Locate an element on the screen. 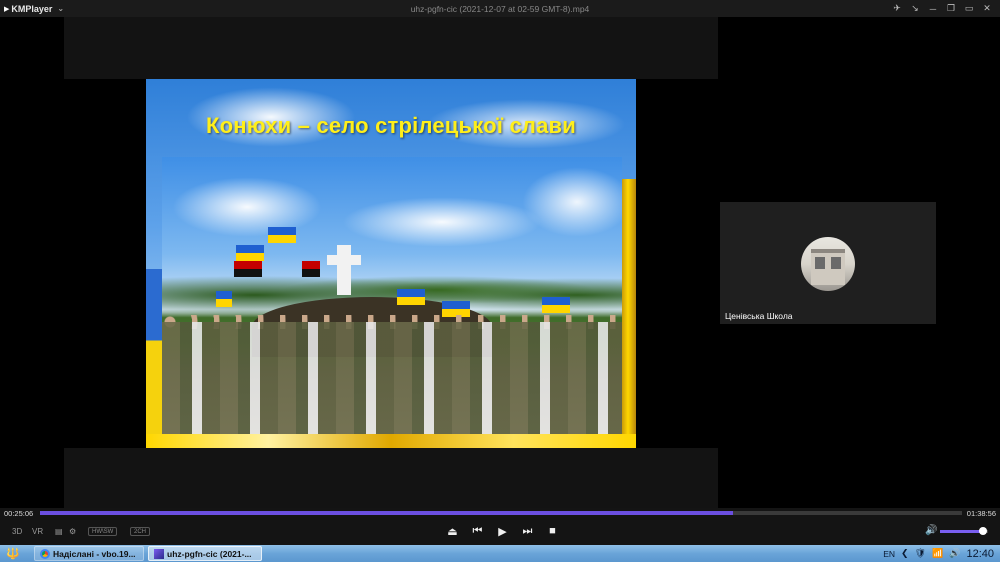  mini-mode-icon: ↘ is located at coordinates (915, 8).